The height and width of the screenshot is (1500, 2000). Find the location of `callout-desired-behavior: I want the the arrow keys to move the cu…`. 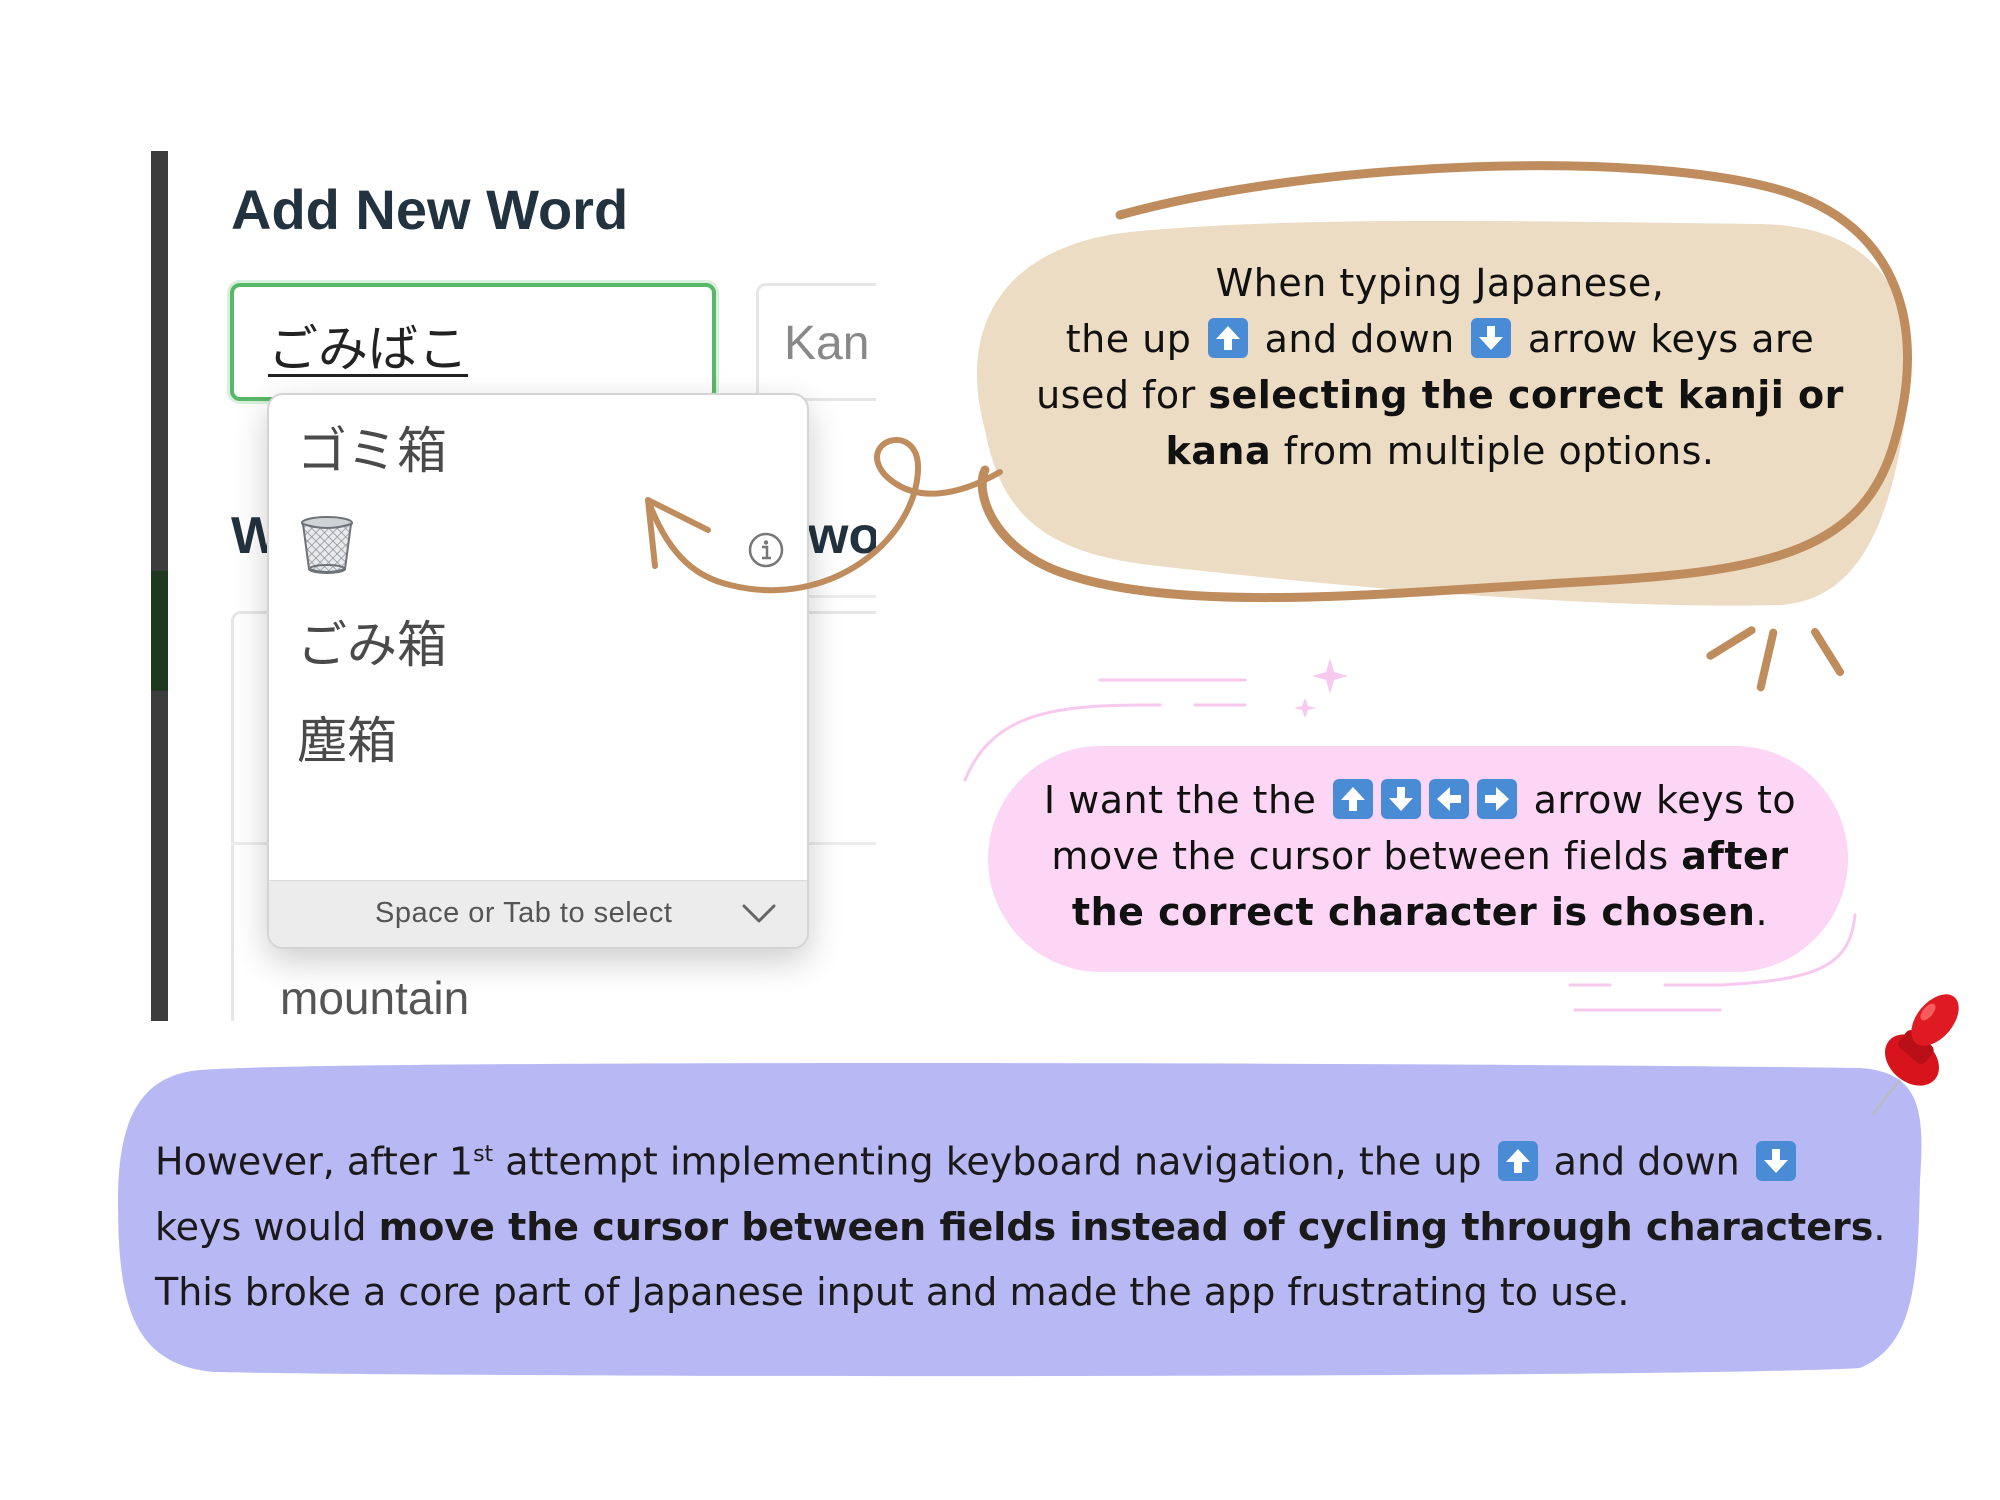

callout-desired-behavior: I want the the arrow keys to move the cu… is located at coordinates (1420, 856).